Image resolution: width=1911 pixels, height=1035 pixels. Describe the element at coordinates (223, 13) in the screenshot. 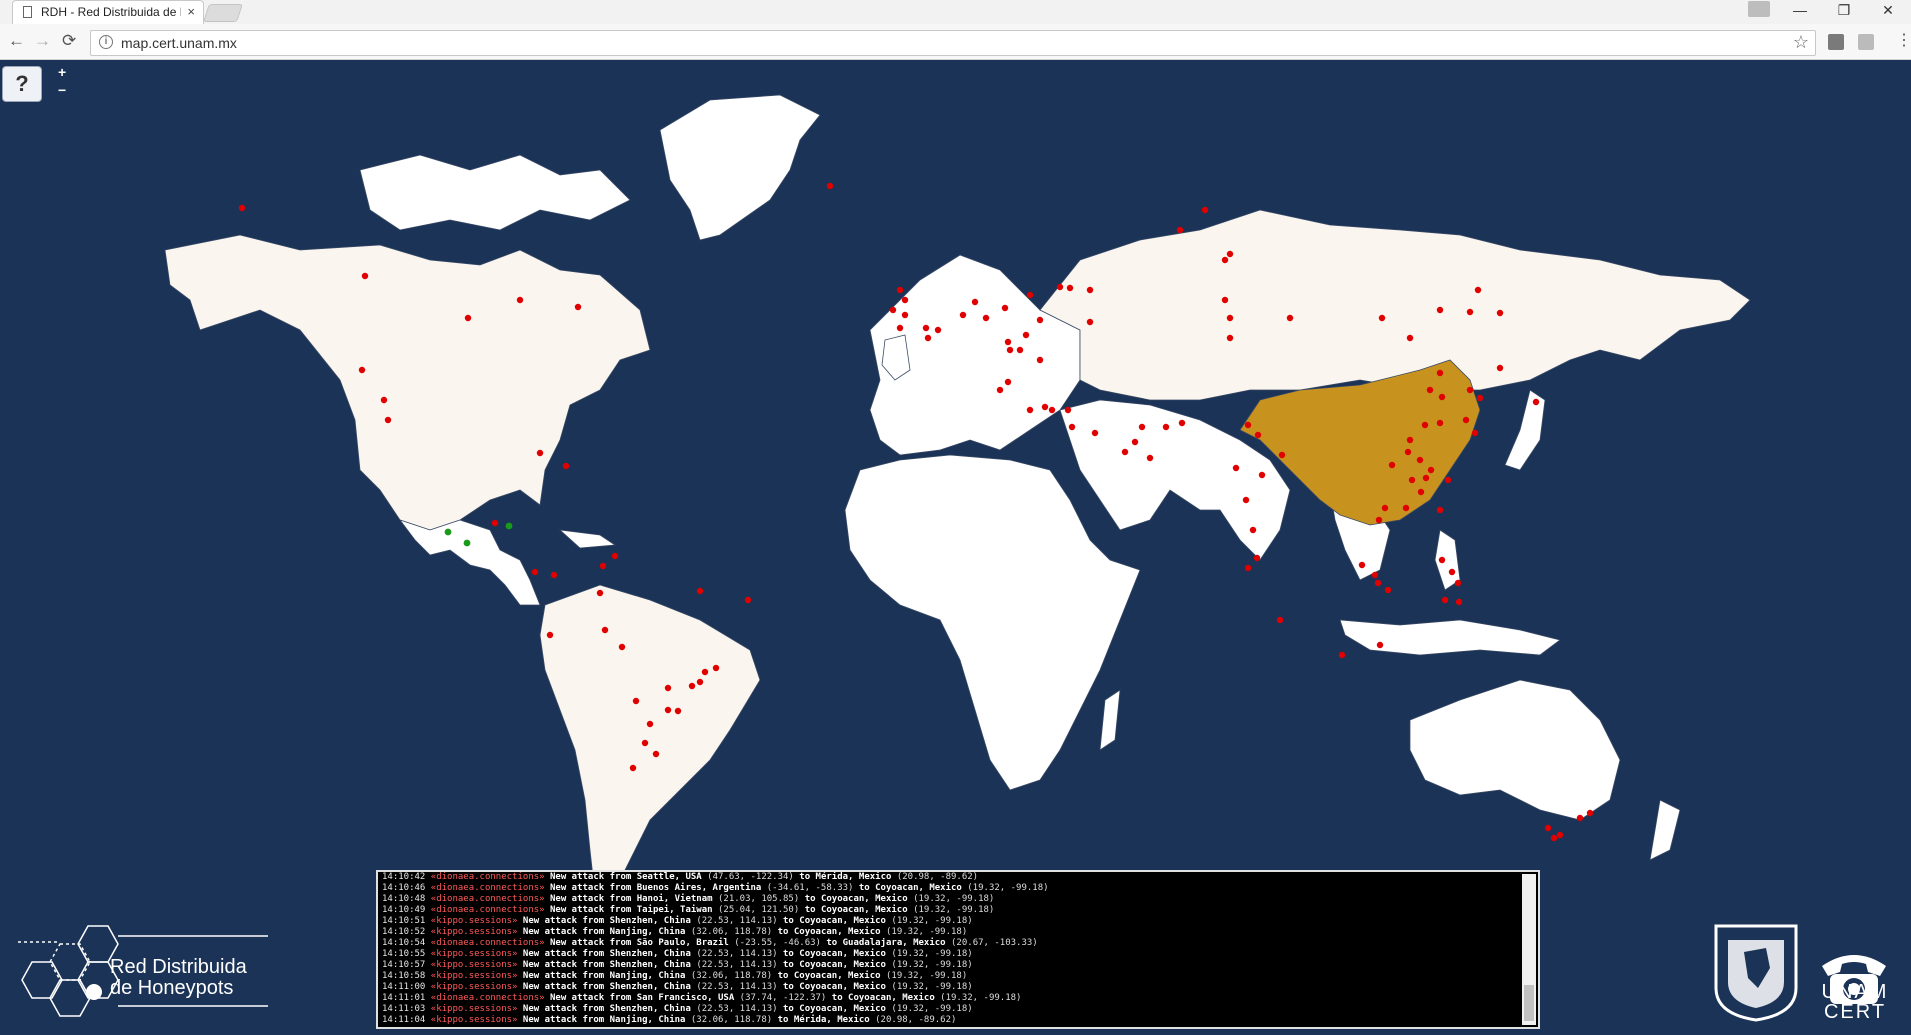

I see `new-tab-button` at that location.